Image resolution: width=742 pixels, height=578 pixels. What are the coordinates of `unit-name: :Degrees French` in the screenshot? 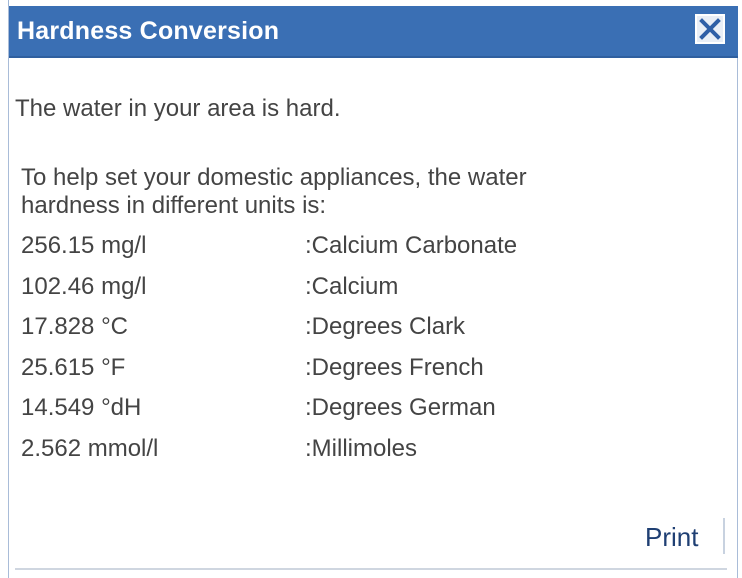 It's located at (394, 367).